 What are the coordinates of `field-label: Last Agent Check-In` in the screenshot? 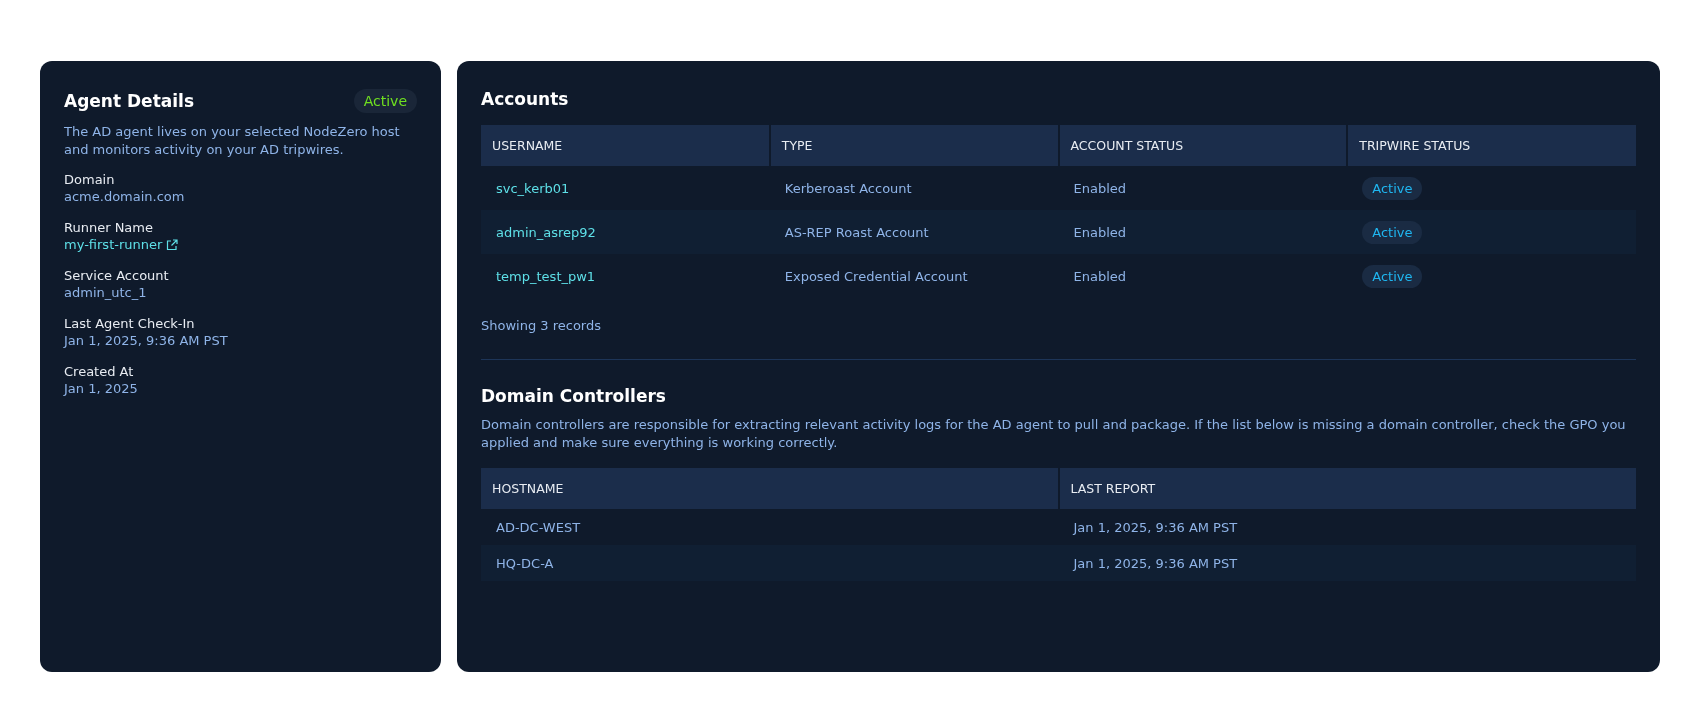 It's located at (129, 323).